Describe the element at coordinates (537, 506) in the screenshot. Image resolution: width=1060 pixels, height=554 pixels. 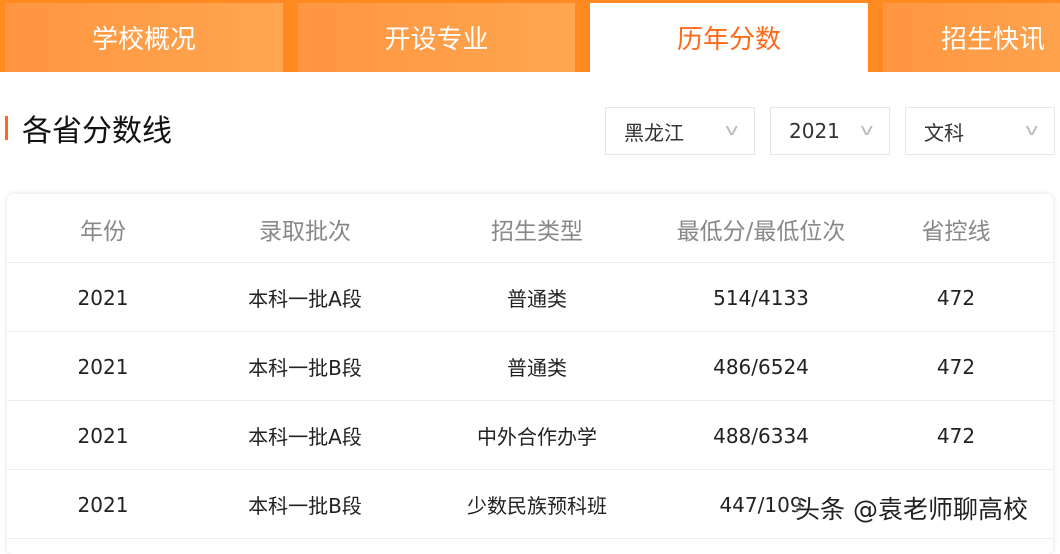
I see `cell-type: 少数民族预科班` at that location.